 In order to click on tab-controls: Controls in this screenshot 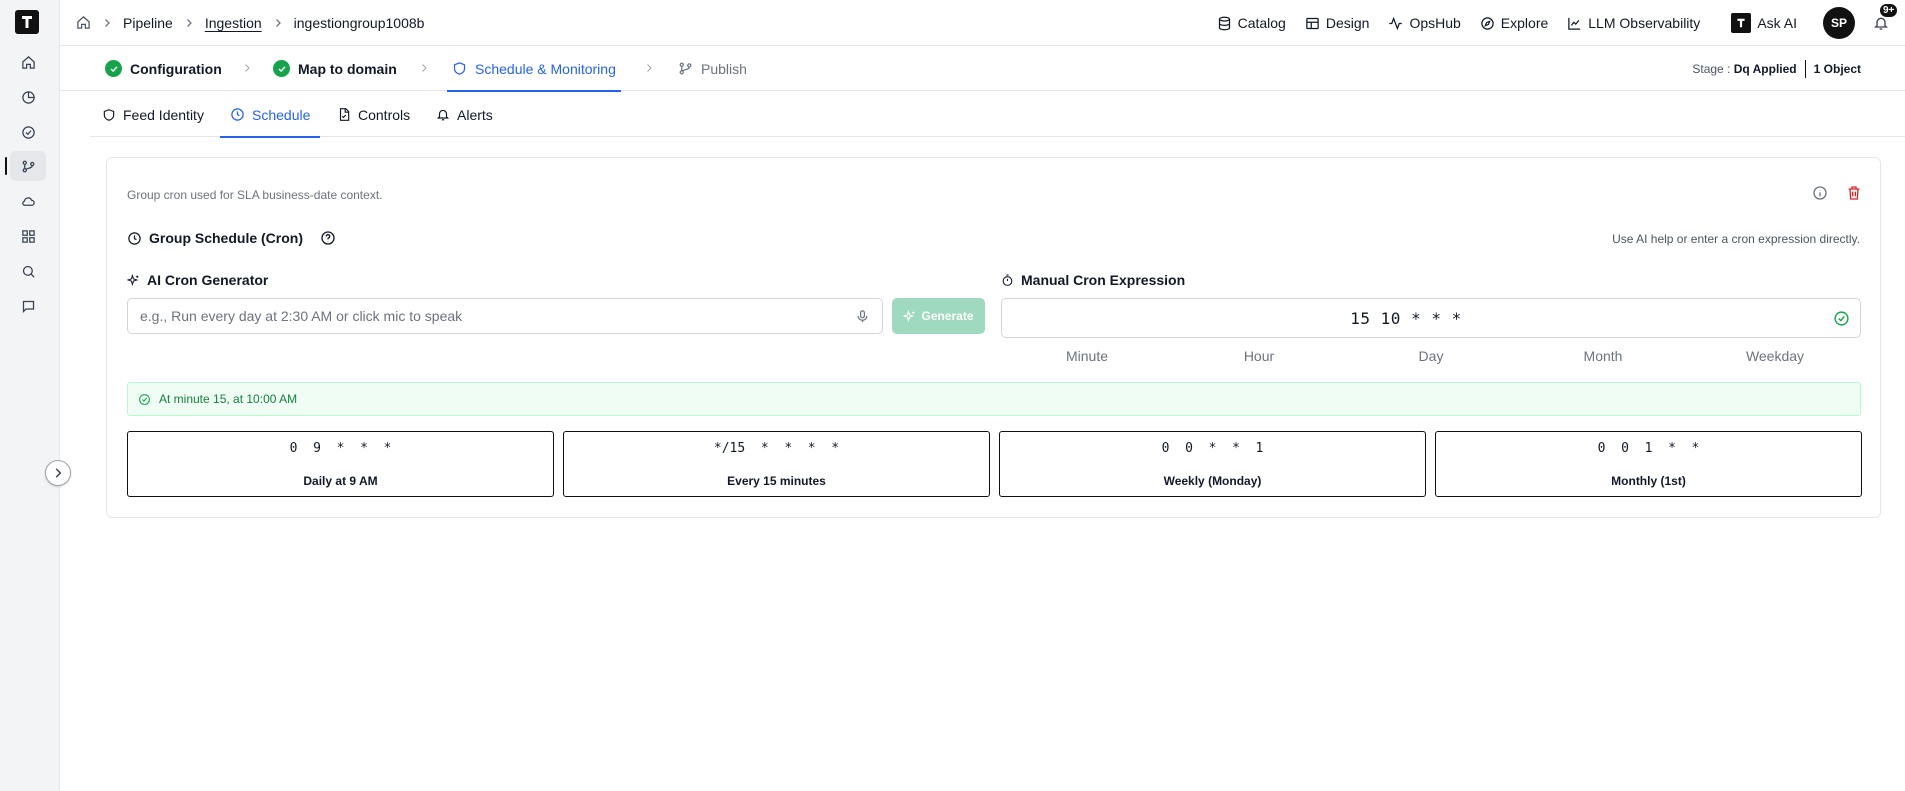, I will do `click(373, 114)`.